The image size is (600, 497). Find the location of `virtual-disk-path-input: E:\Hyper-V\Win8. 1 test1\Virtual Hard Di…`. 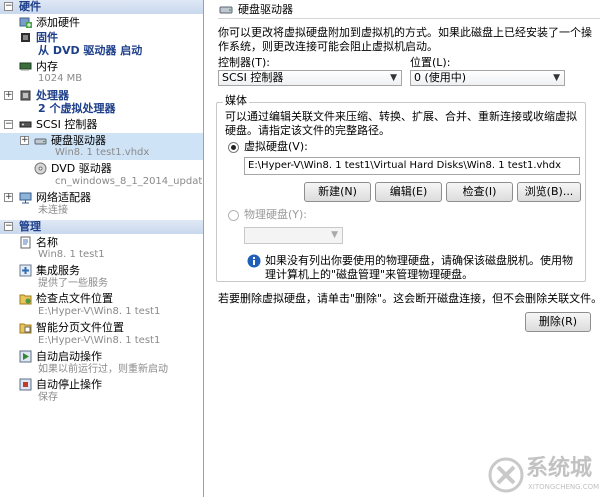

virtual-disk-path-input: E:\Hyper-V\Win8. 1 test1\Virtual Hard Di… is located at coordinates (412, 166).